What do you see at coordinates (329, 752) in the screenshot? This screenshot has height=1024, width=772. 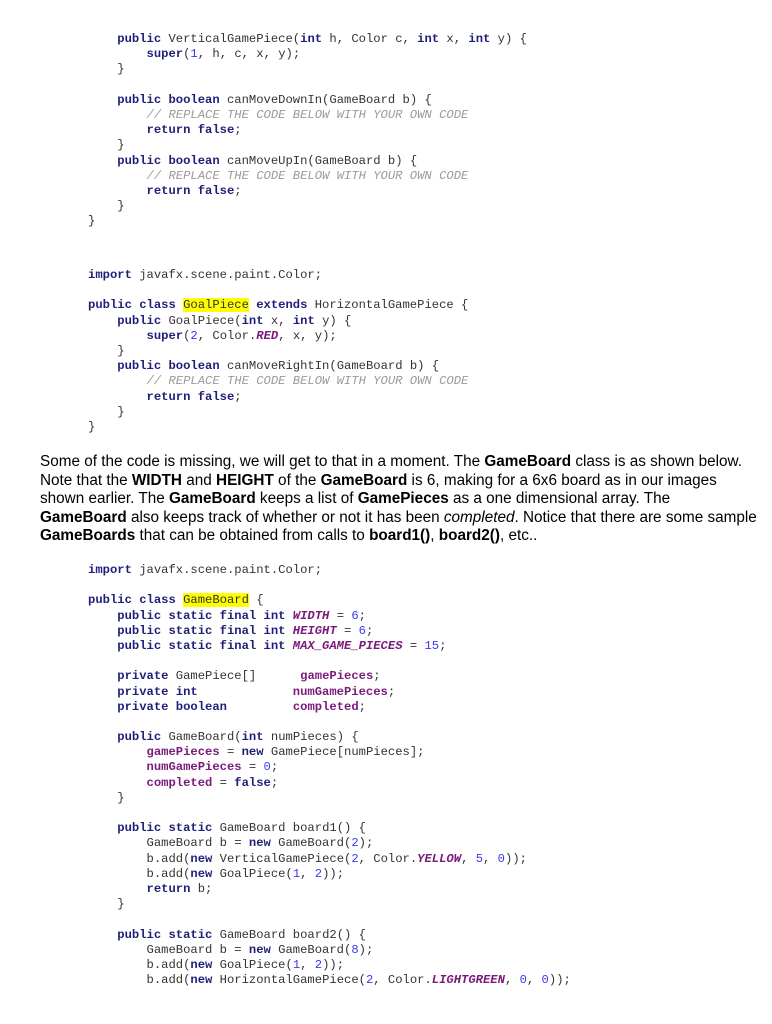 I see `code-line: gamePieces = new GamePiece[numPieces];` at bounding box center [329, 752].